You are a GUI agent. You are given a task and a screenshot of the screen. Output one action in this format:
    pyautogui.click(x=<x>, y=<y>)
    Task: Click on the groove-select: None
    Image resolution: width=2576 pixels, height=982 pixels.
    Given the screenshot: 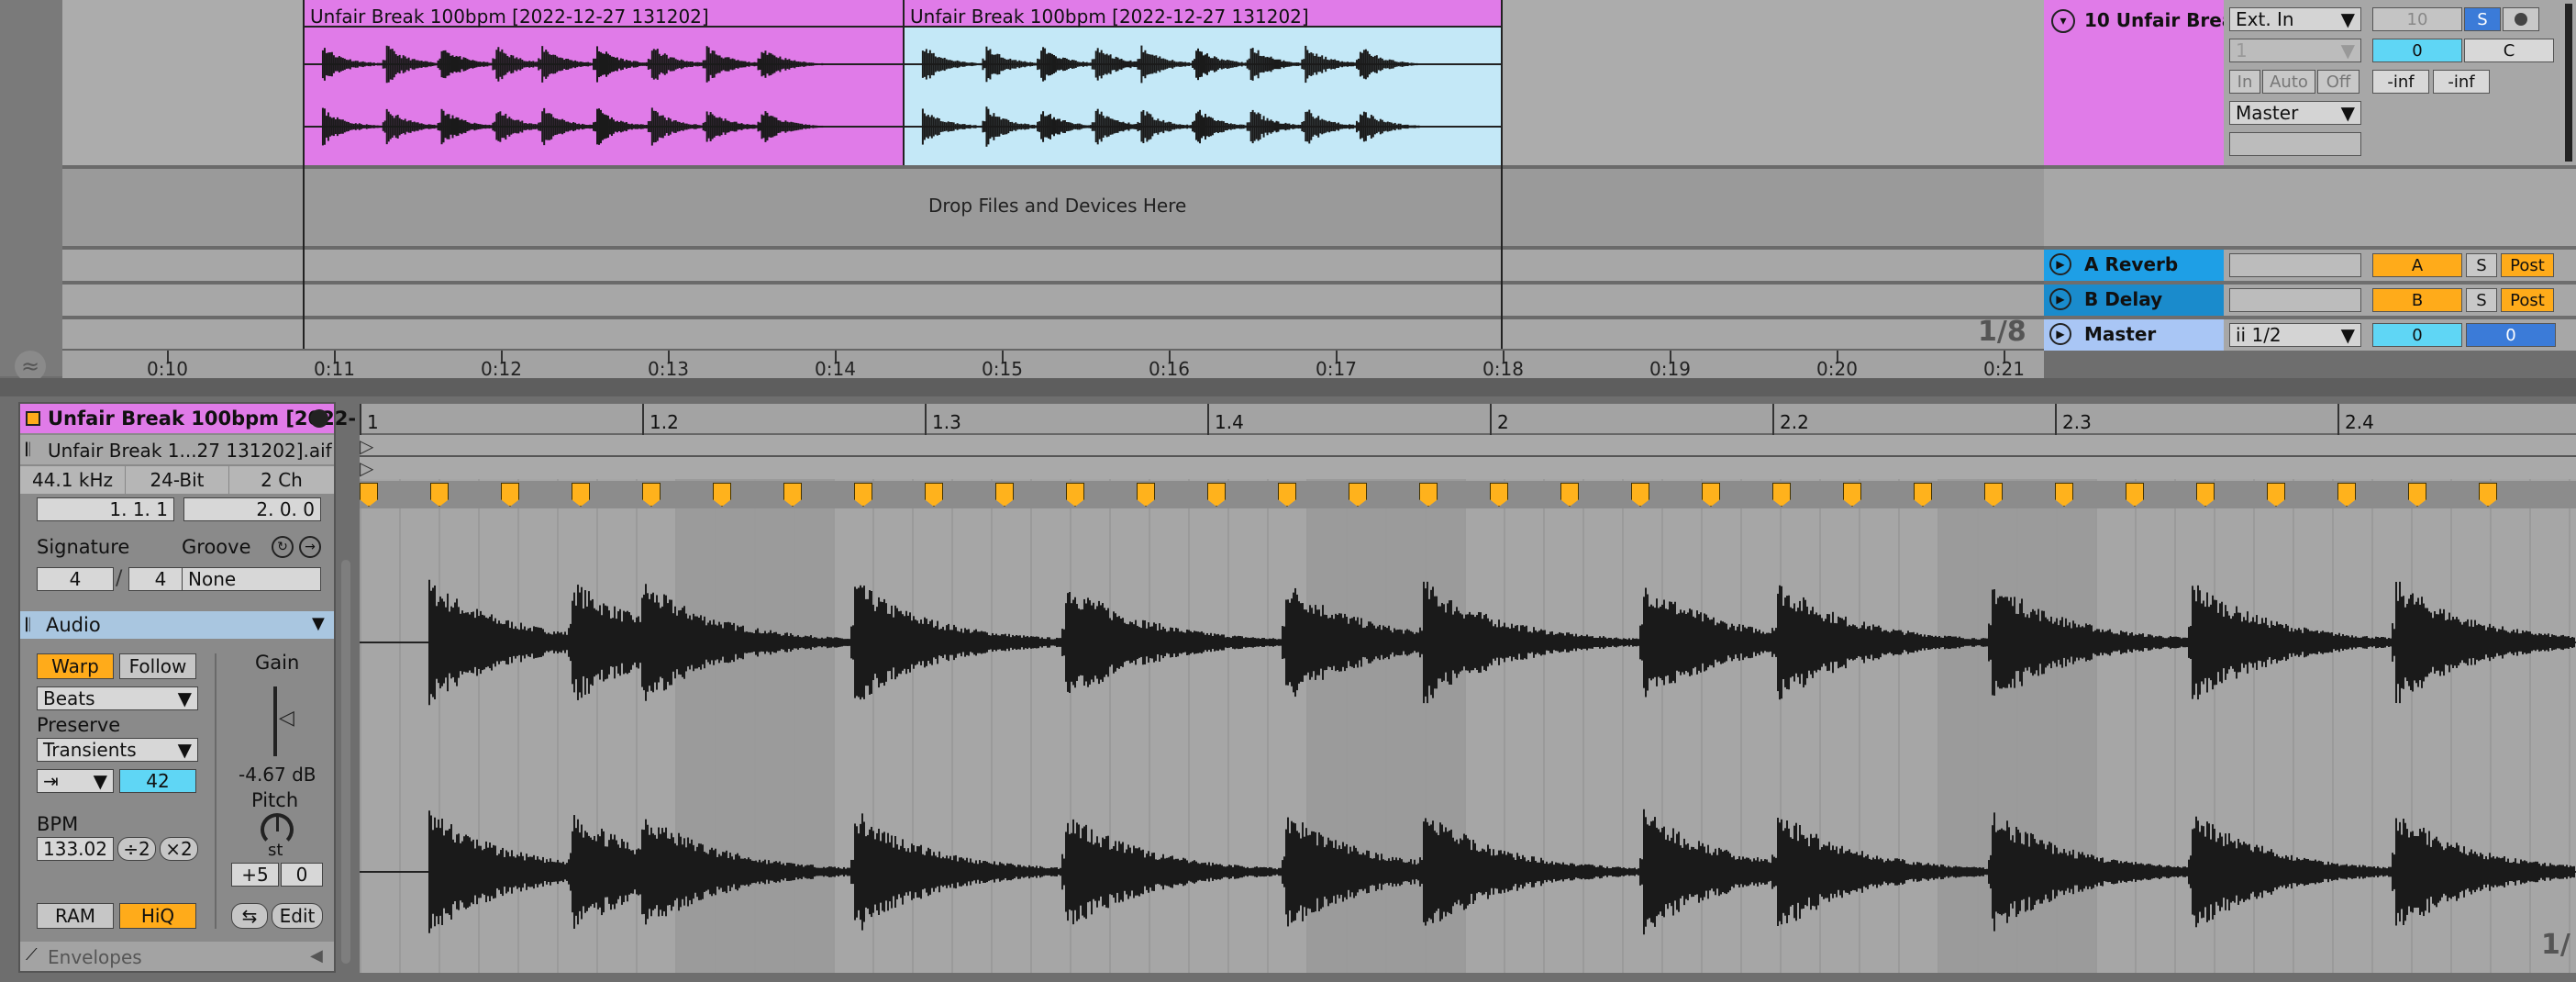 What is the action you would take?
    pyautogui.click(x=251, y=579)
    